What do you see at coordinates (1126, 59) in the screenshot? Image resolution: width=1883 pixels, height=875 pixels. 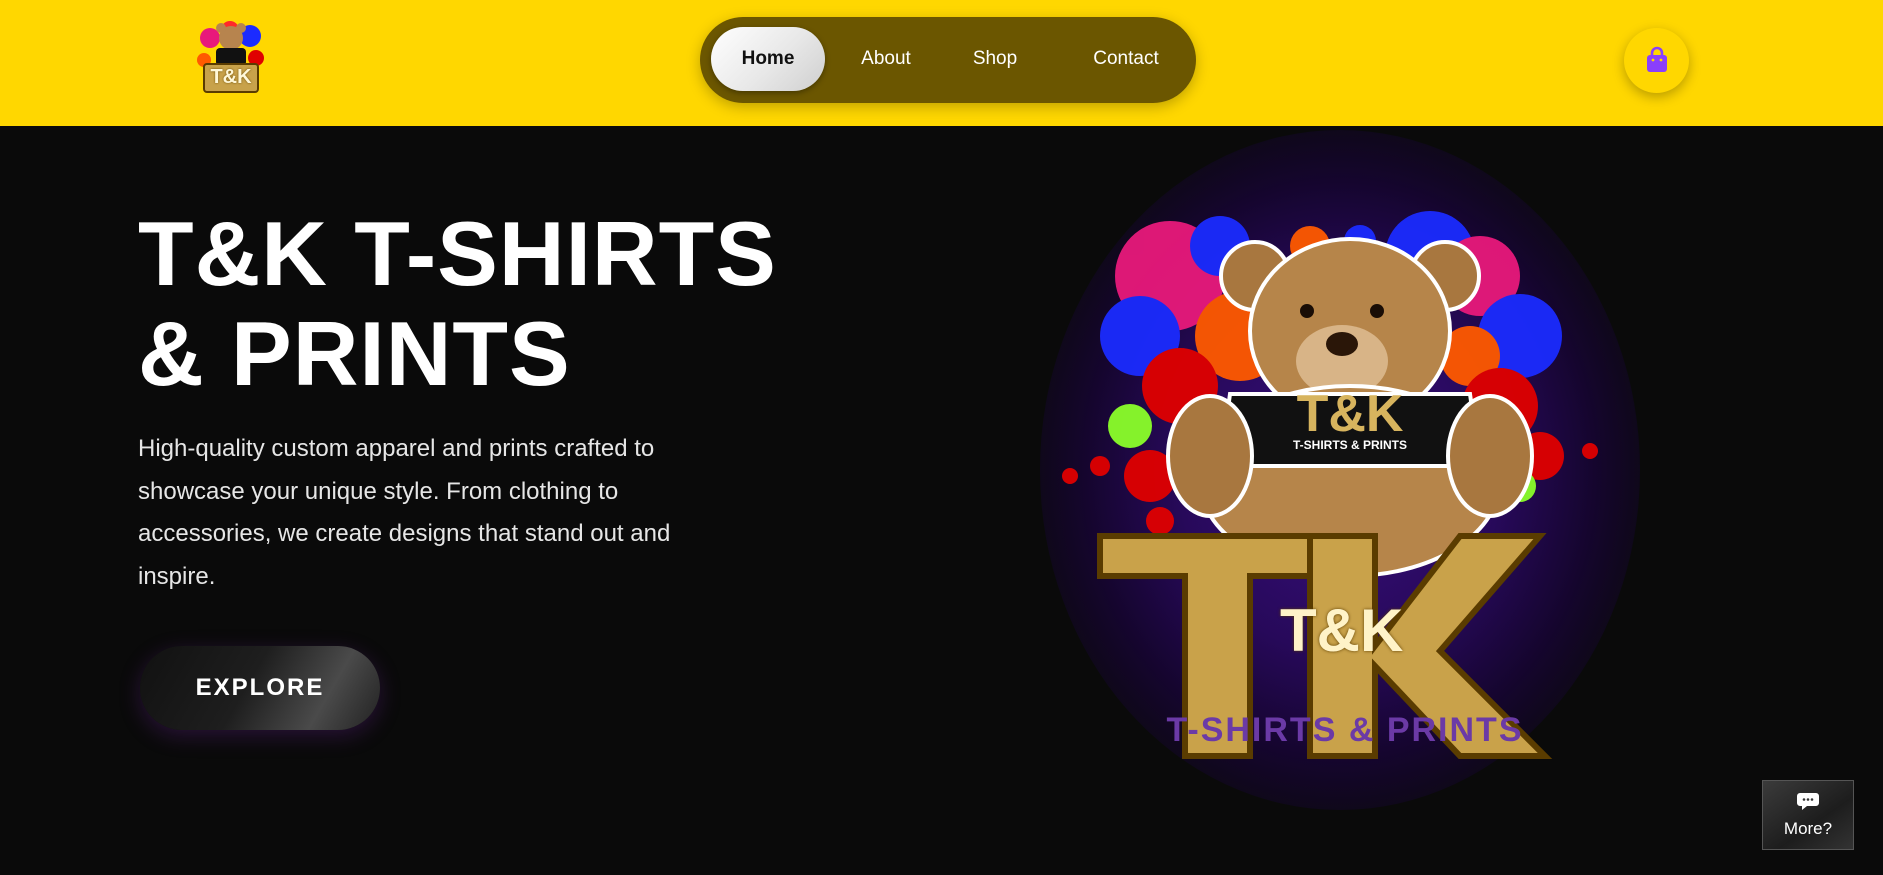 I see `nav-contact: Contact` at bounding box center [1126, 59].